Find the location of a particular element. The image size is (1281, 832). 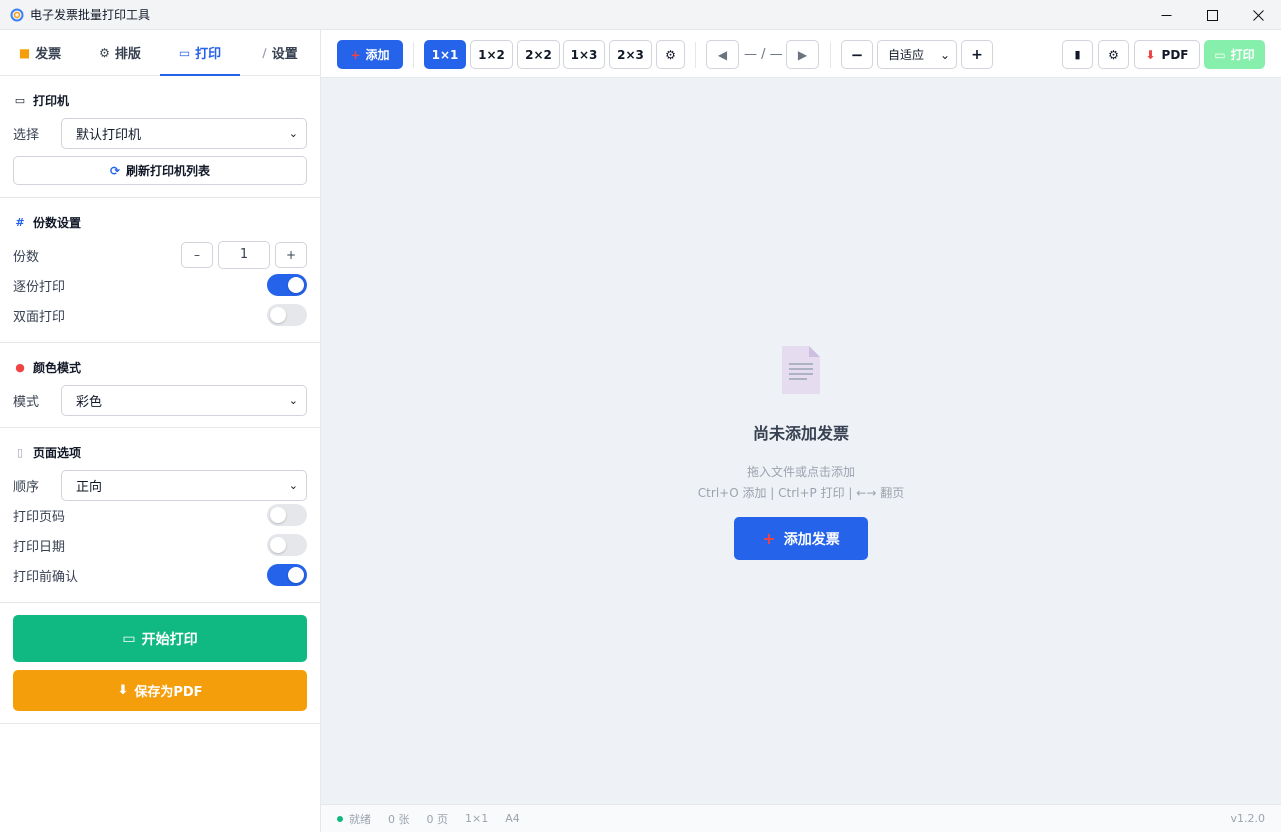

printer-select-value: 默认打印机 is located at coordinates (109, 135).